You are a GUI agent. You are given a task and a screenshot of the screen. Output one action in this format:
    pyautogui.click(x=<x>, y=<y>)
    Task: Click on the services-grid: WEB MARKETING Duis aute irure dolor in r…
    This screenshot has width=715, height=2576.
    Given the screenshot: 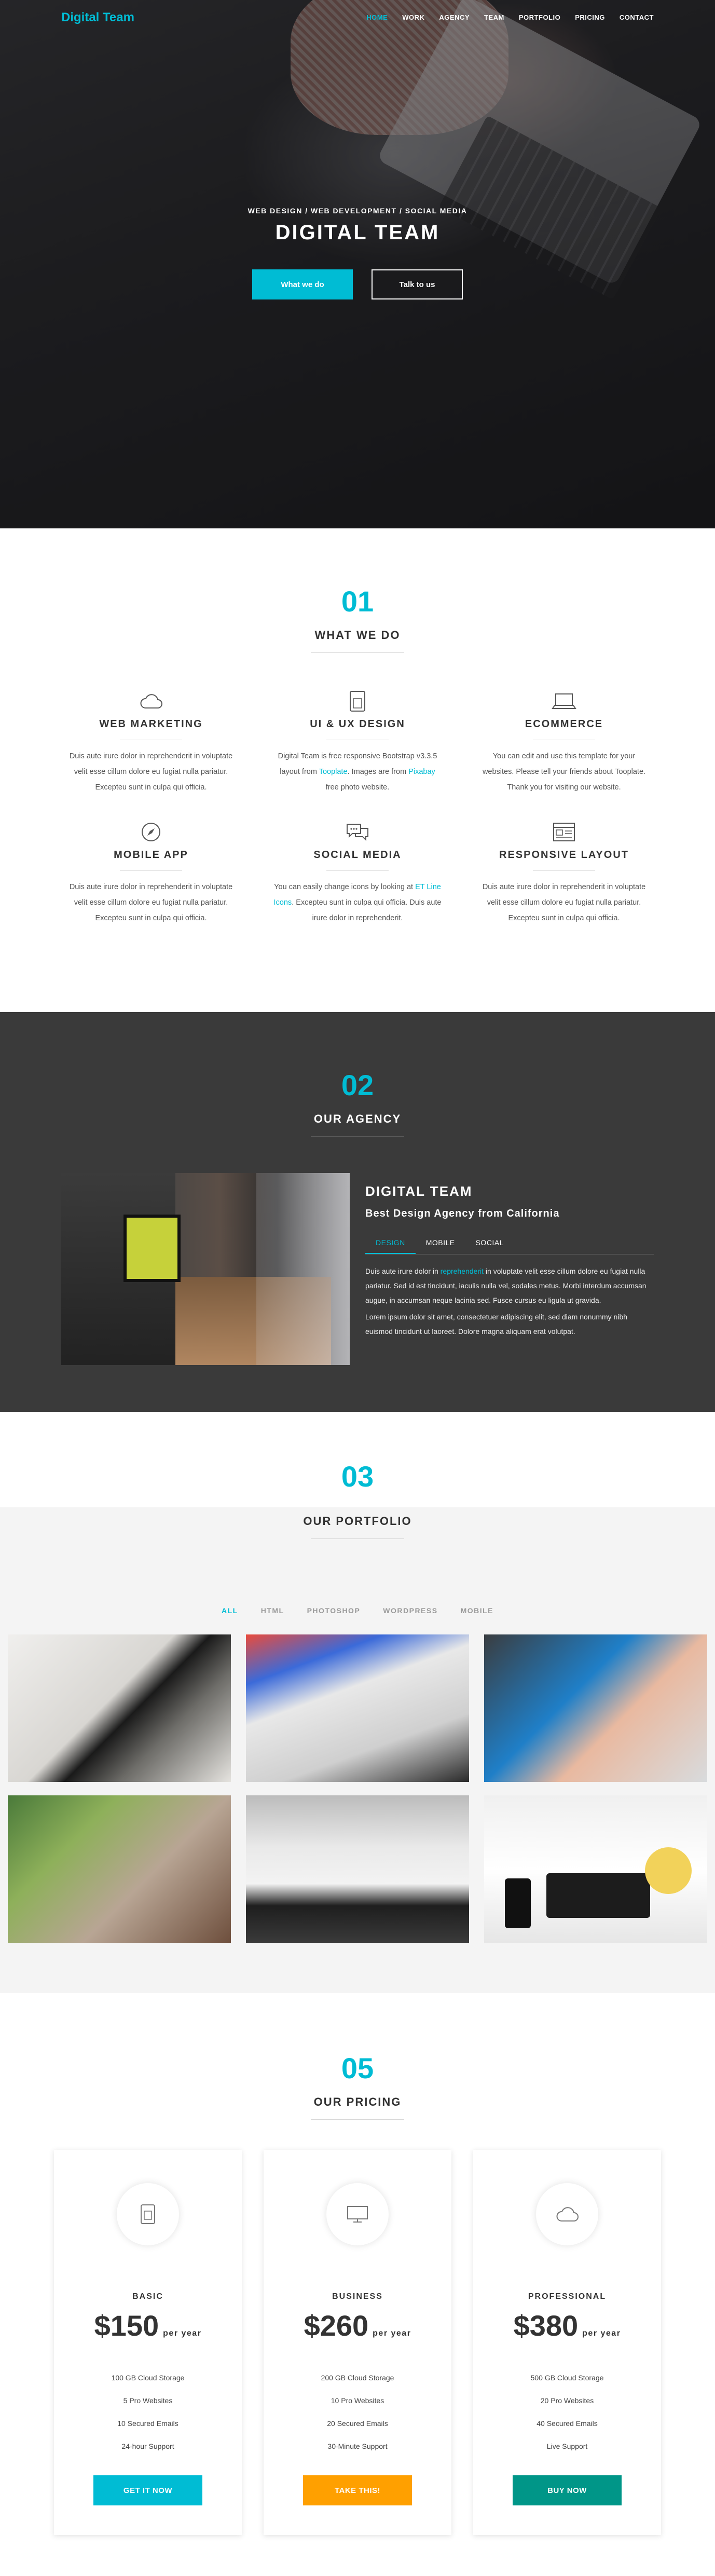 What is the action you would take?
    pyautogui.click(x=357, y=807)
    